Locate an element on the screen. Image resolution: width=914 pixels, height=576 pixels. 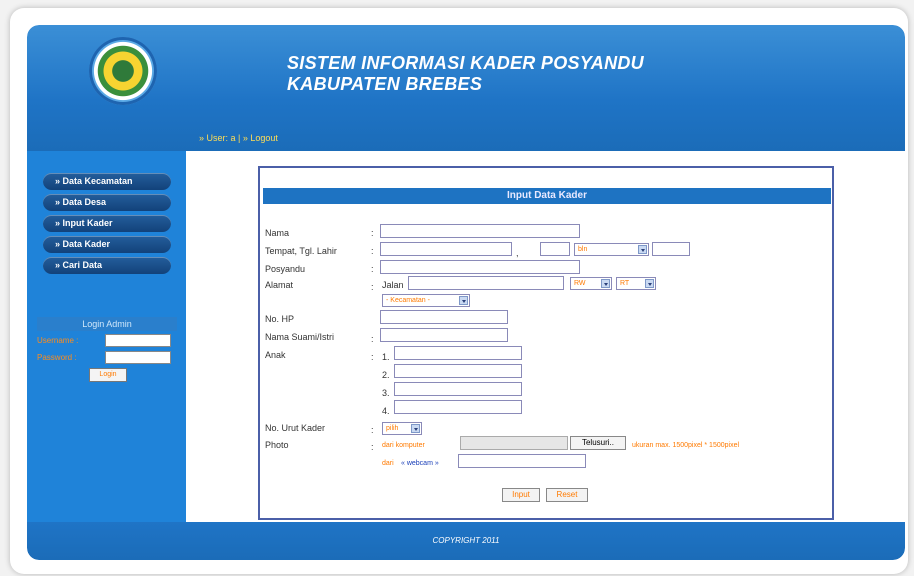
urut-select: pilih is located at coordinates (402, 428).